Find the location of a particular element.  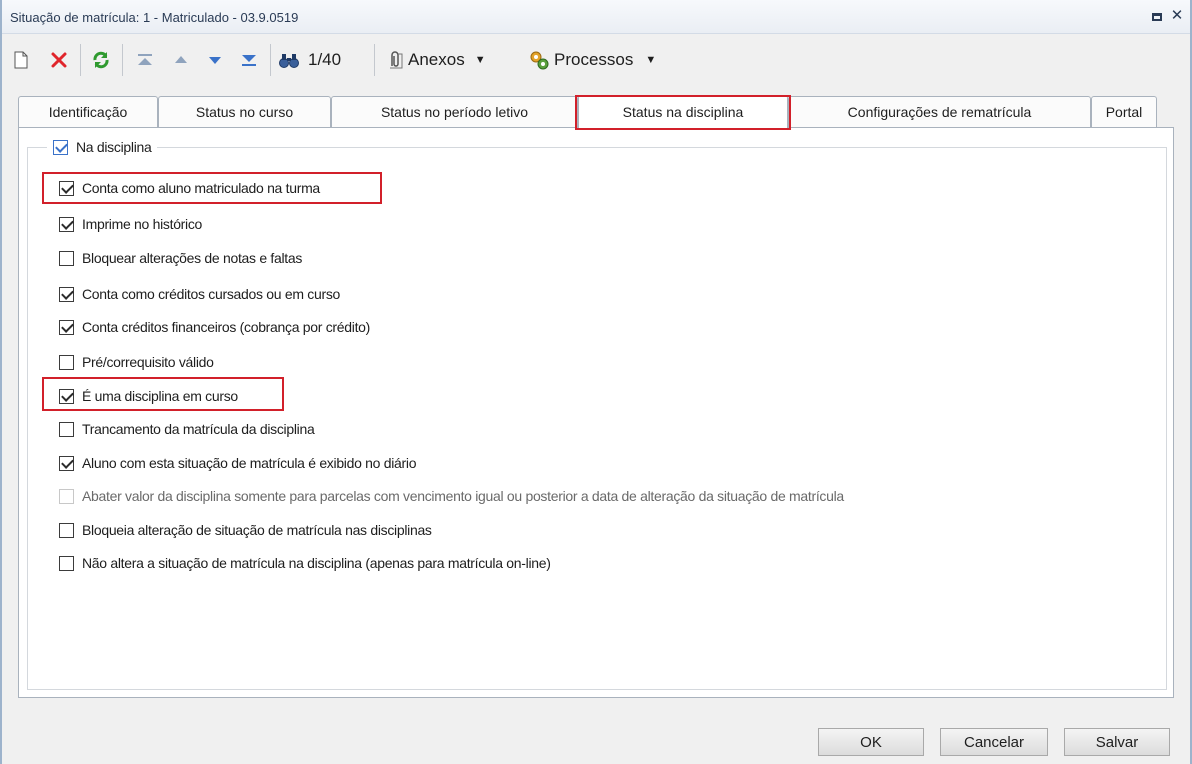

search-record-button: 1/40 is located at coordinates (319, 60).